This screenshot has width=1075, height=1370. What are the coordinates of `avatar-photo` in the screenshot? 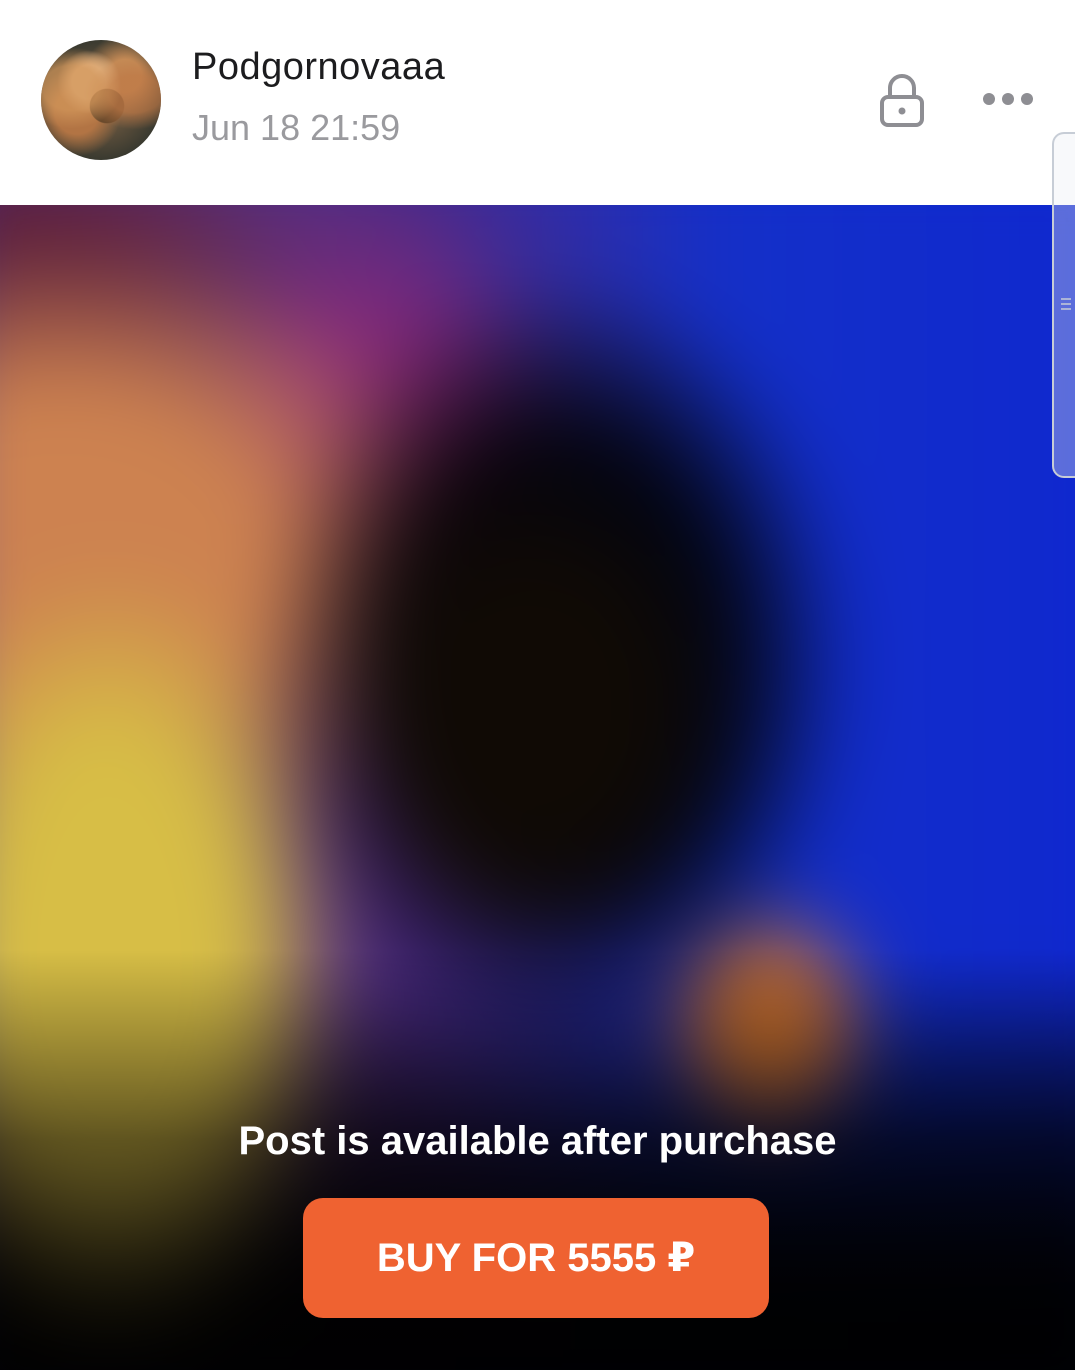 It's located at (101, 100).